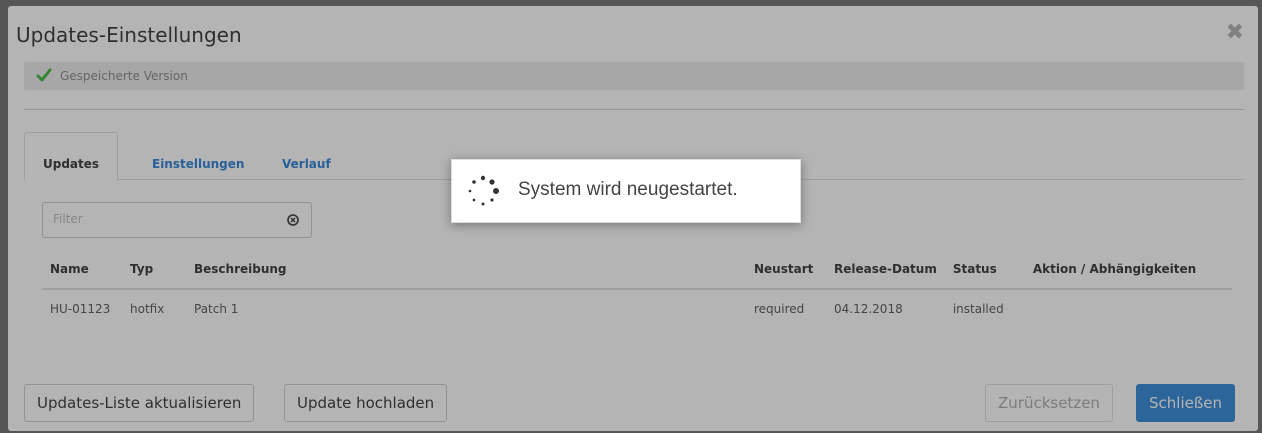  I want to click on restart-notification: System wird neugestartet., so click(626, 191).